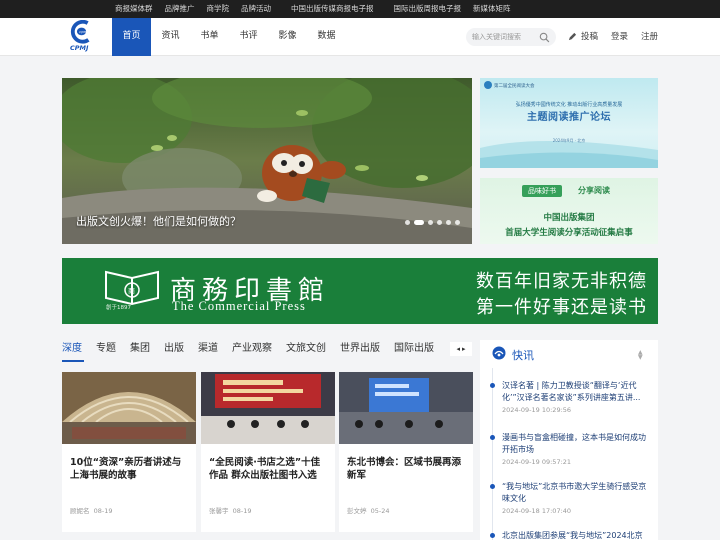  What do you see at coordinates (268, 452) in the screenshot?
I see `article-card: “全民阅读·书店之选”十佳作品 群众出版社图书入选 张馨宇 08-19` at bounding box center [268, 452].